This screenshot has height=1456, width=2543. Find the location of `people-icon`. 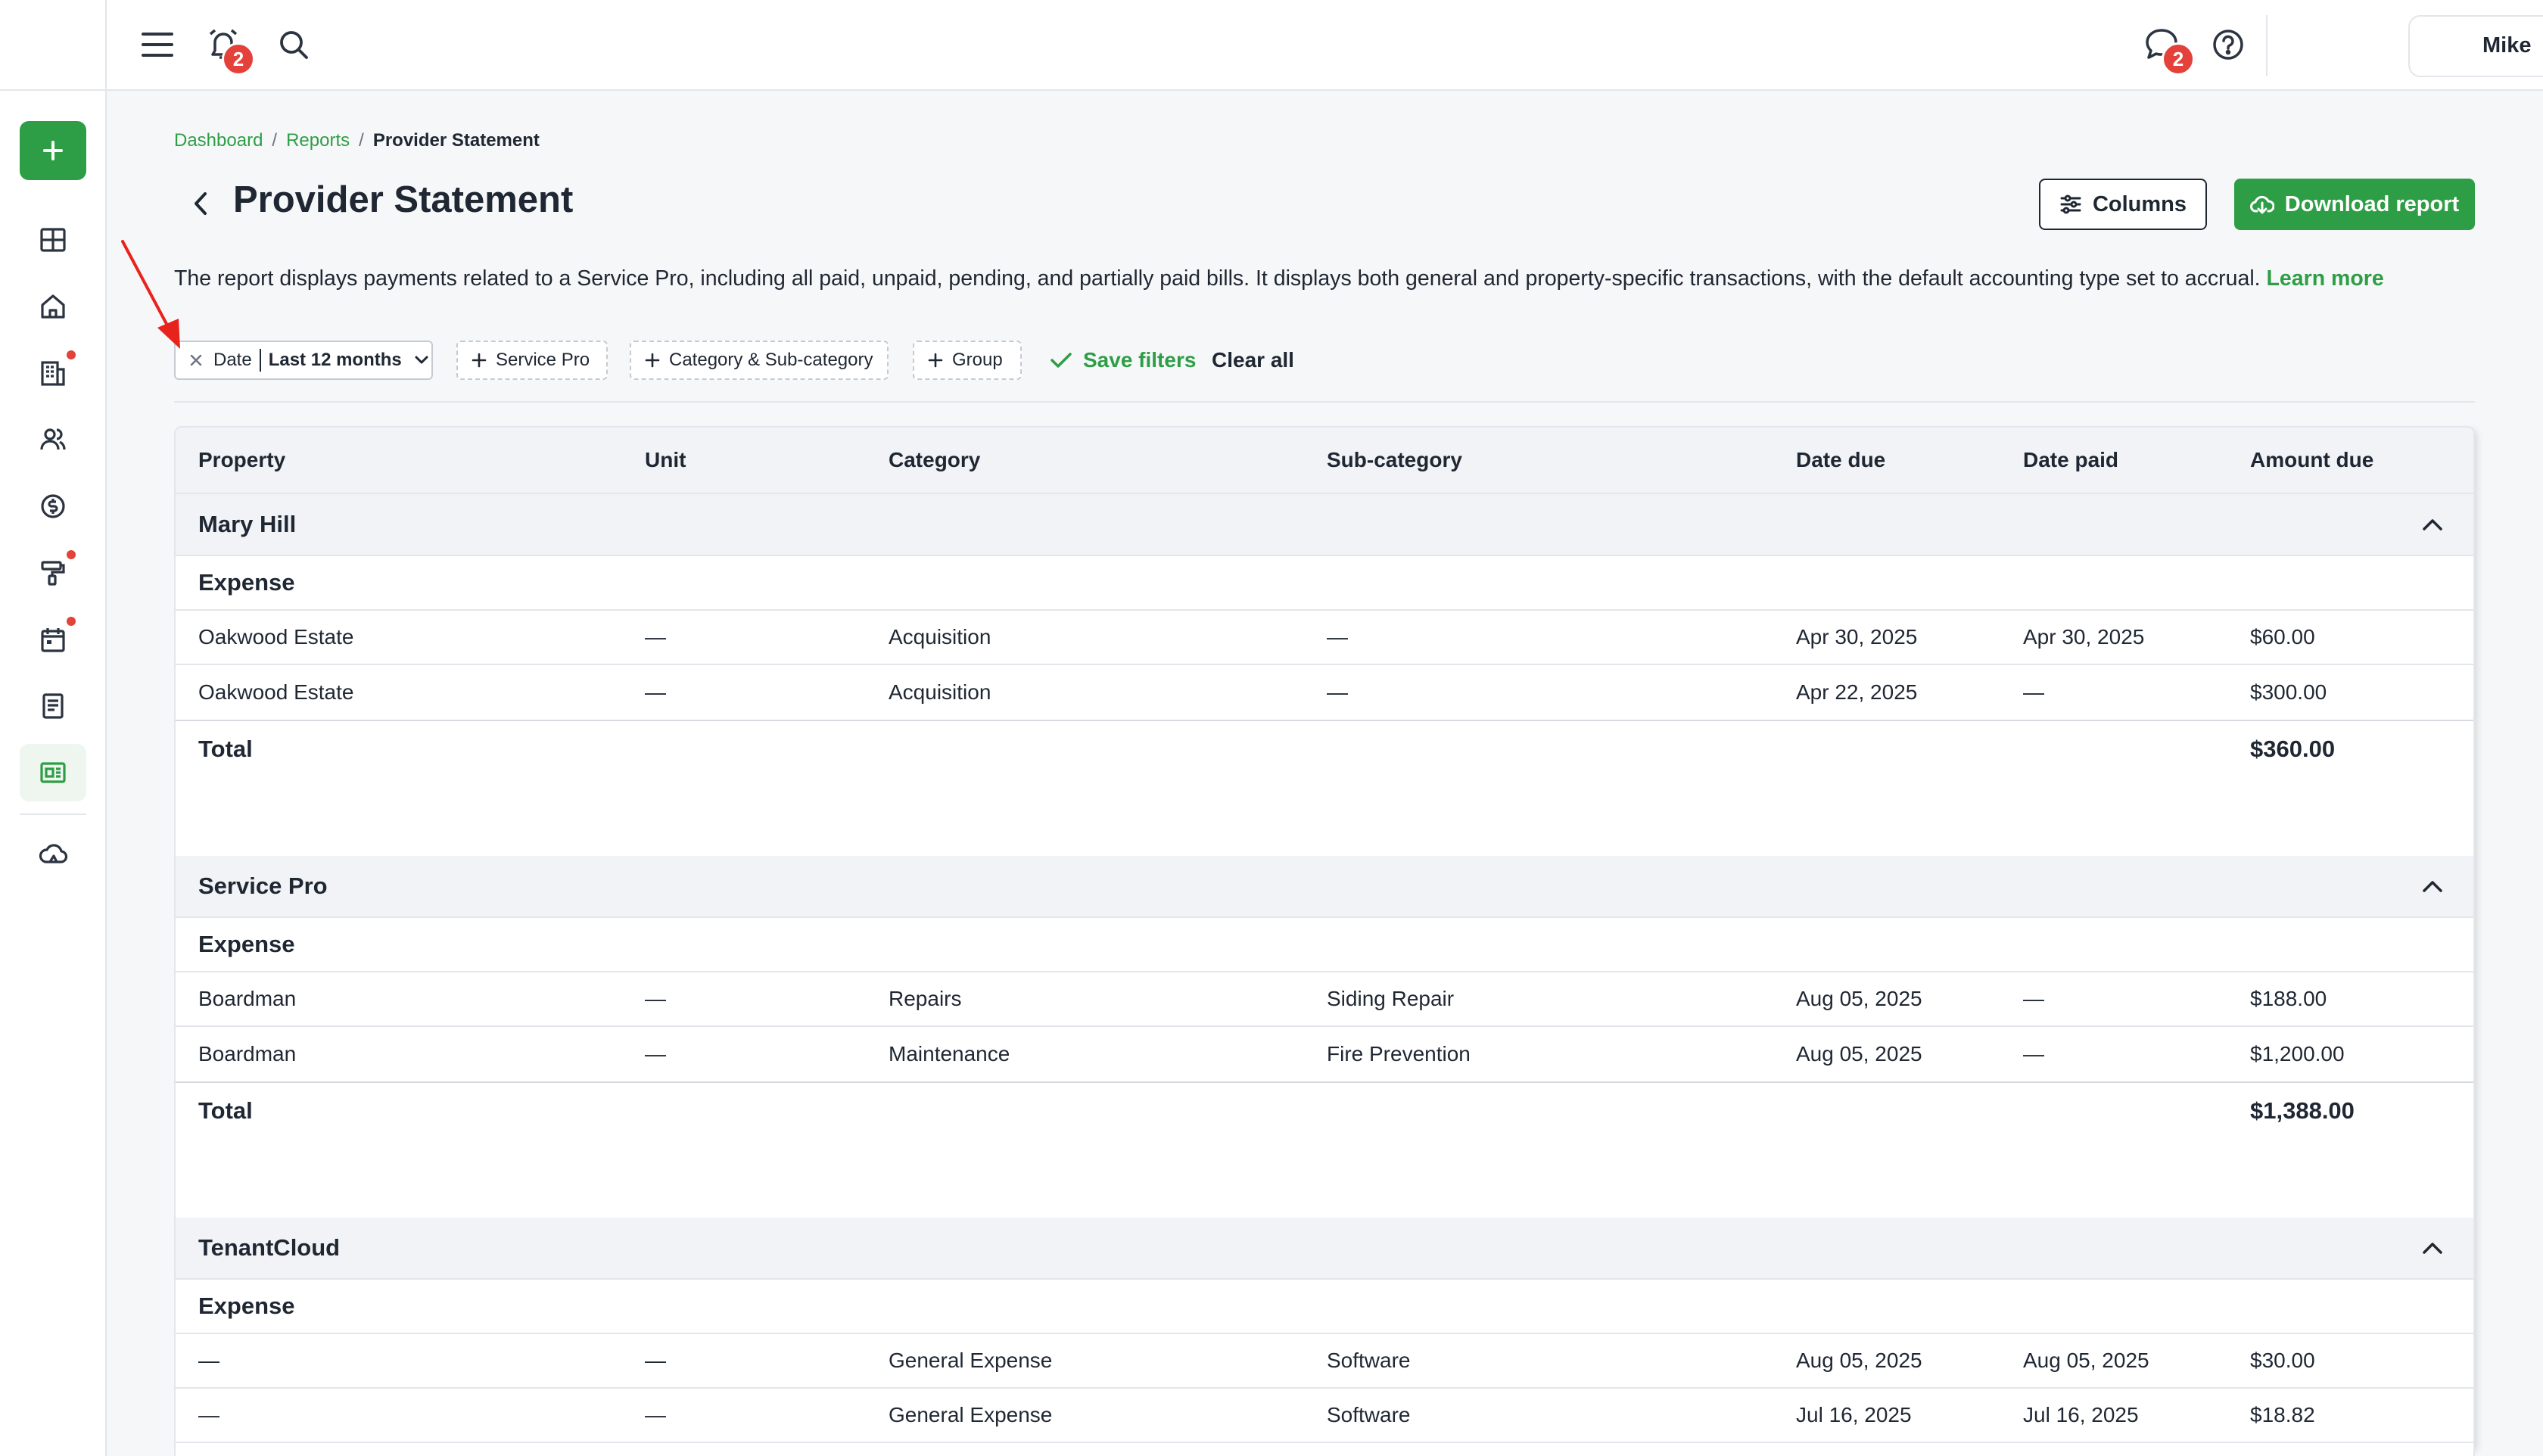

people-icon is located at coordinates (53, 439).